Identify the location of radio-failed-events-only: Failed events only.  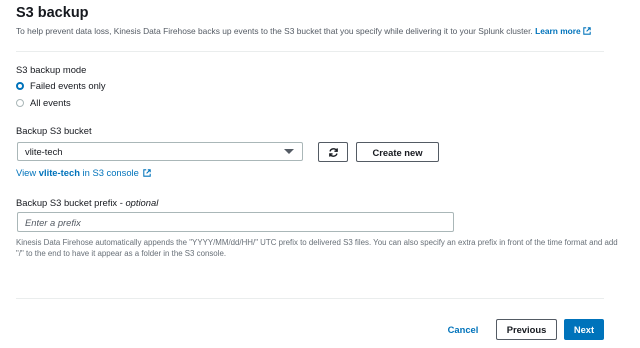
(61, 85).